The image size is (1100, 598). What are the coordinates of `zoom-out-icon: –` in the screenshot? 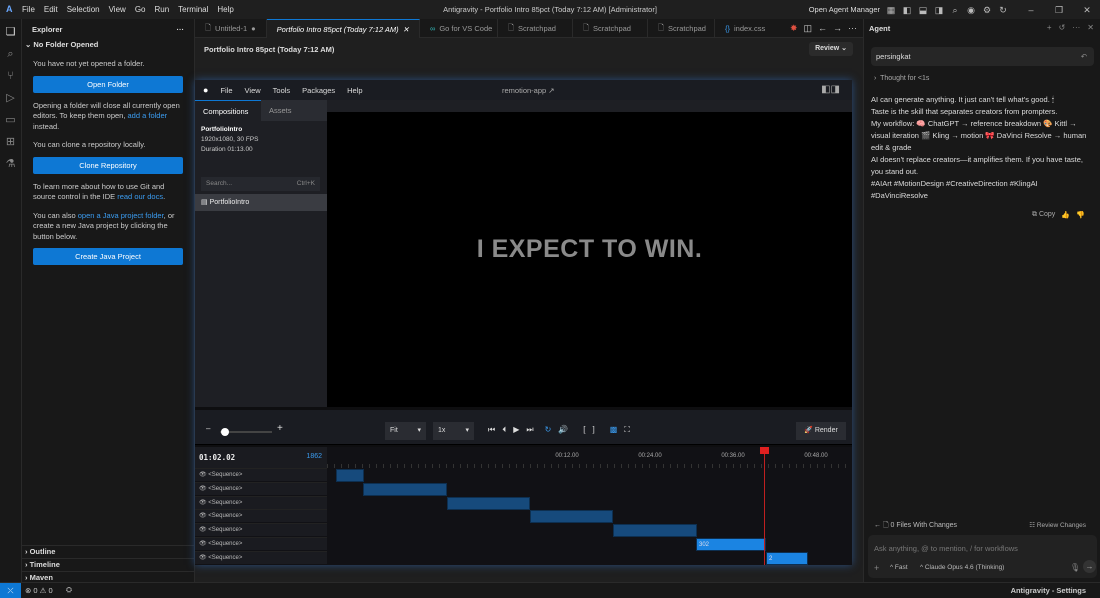 It's located at (208, 428).